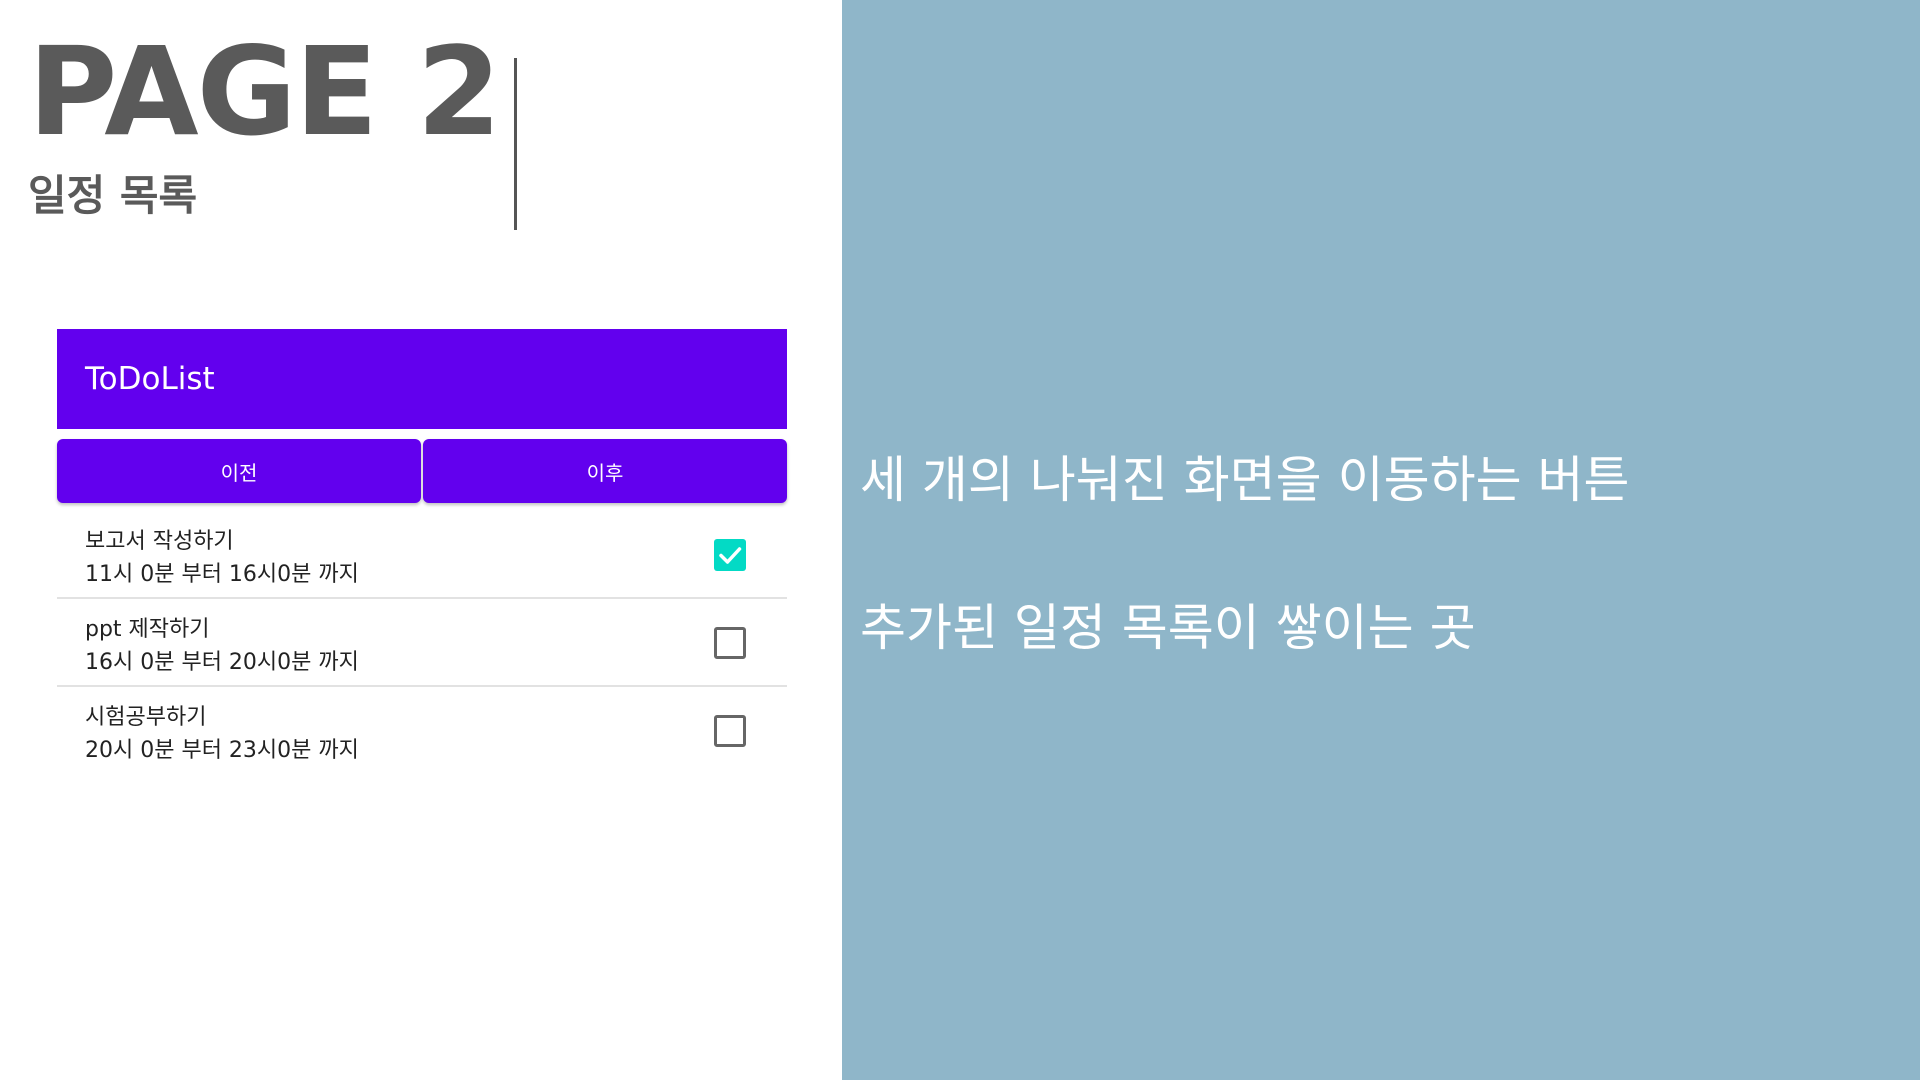 This screenshot has height=1080, width=1920. I want to click on todo-title: 시험공부하기, so click(146, 717).